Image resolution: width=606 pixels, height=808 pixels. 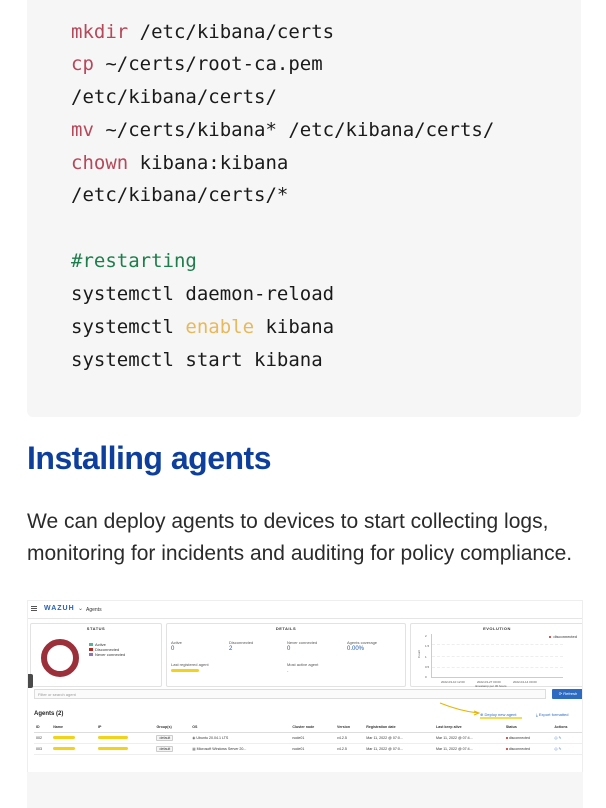 I want to click on code-line: /etc/kibana/certs/*, so click(x=180, y=195).